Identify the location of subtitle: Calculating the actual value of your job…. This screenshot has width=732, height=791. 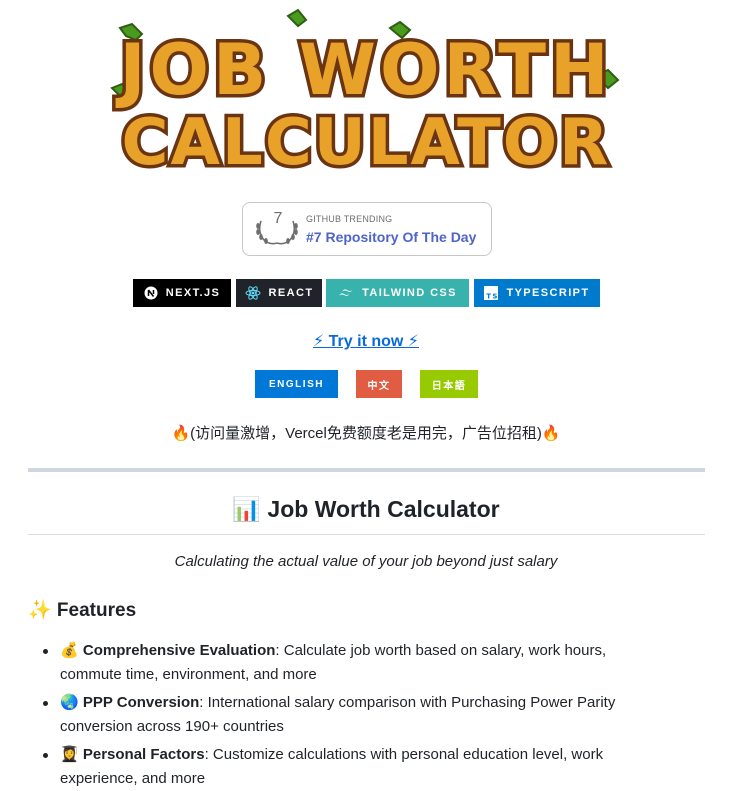
(366, 561).